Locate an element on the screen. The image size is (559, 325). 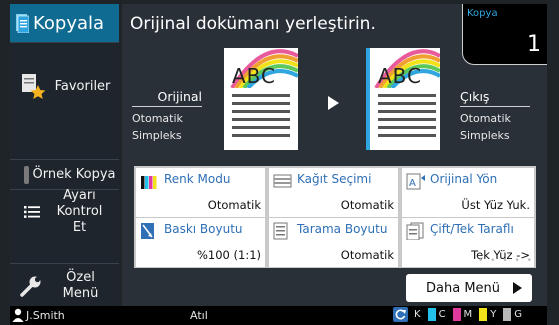
sidebar-item-label: Özel Menü is located at coordinates (80, 285).